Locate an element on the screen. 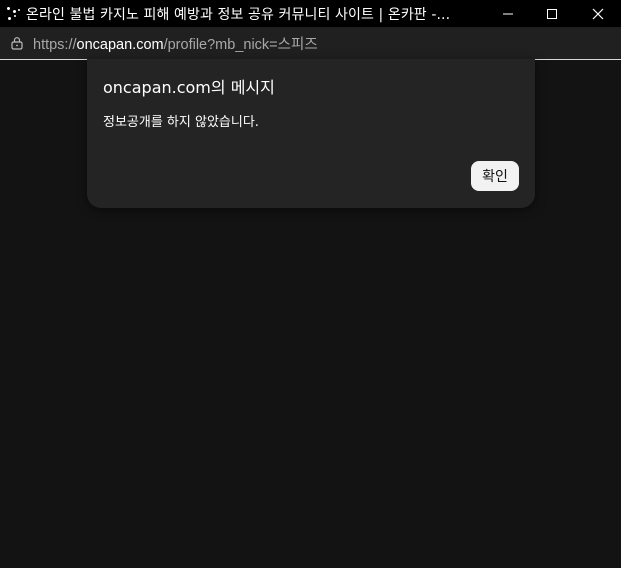  maximize-icon is located at coordinates (552, 13).